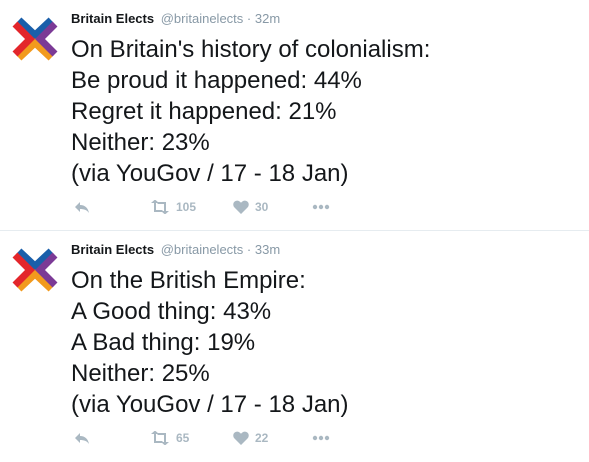 The height and width of the screenshot is (462, 589). What do you see at coordinates (140, 373) in the screenshot?
I see `tweet-line: Neither: 25%` at bounding box center [140, 373].